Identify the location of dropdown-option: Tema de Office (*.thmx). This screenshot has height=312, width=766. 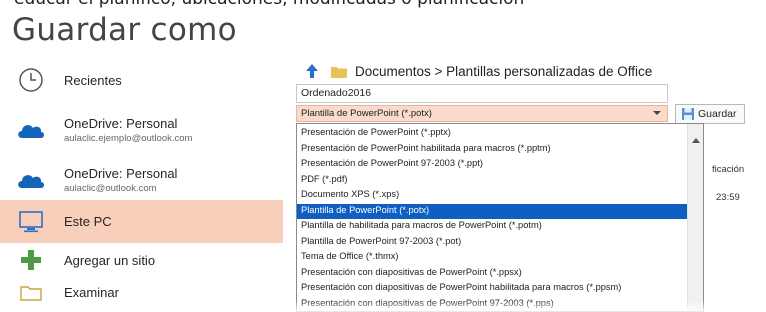
(492, 257).